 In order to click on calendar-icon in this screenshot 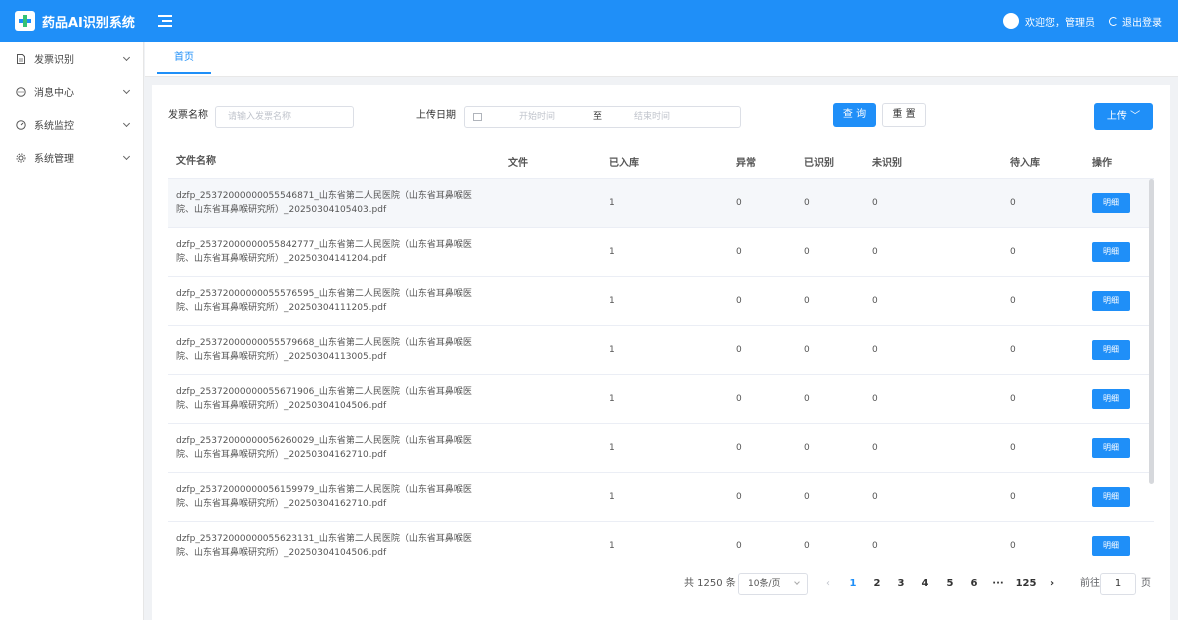, I will do `click(477, 117)`.